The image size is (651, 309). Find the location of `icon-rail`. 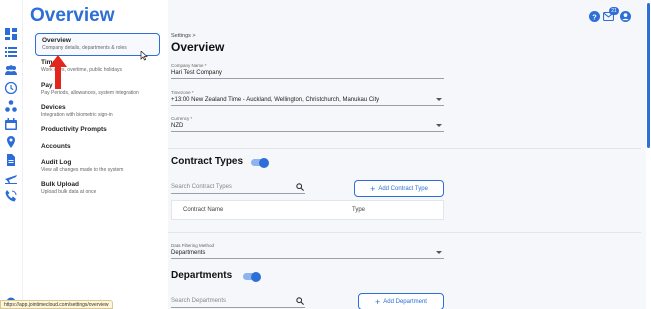

icon-rail is located at coordinates (11, 154).